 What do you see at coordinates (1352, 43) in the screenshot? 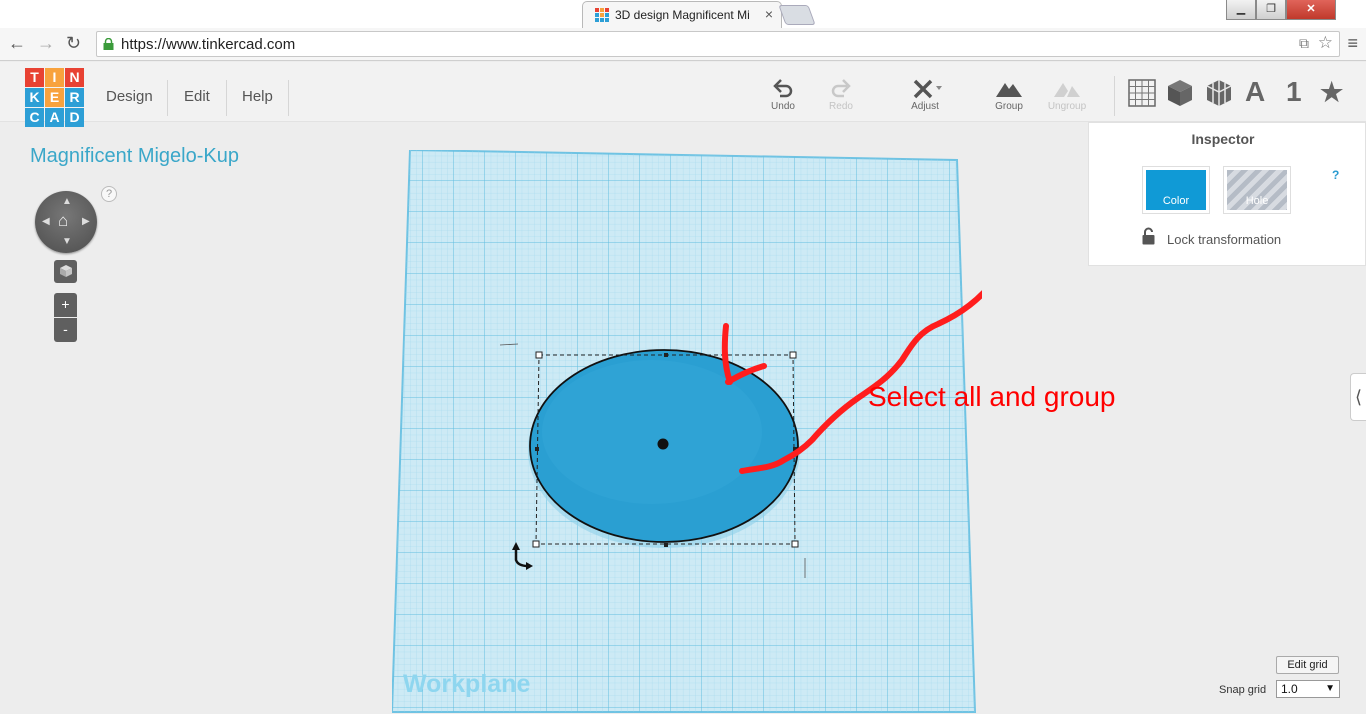
I see `browser-menu-icon: ≡` at bounding box center [1352, 43].